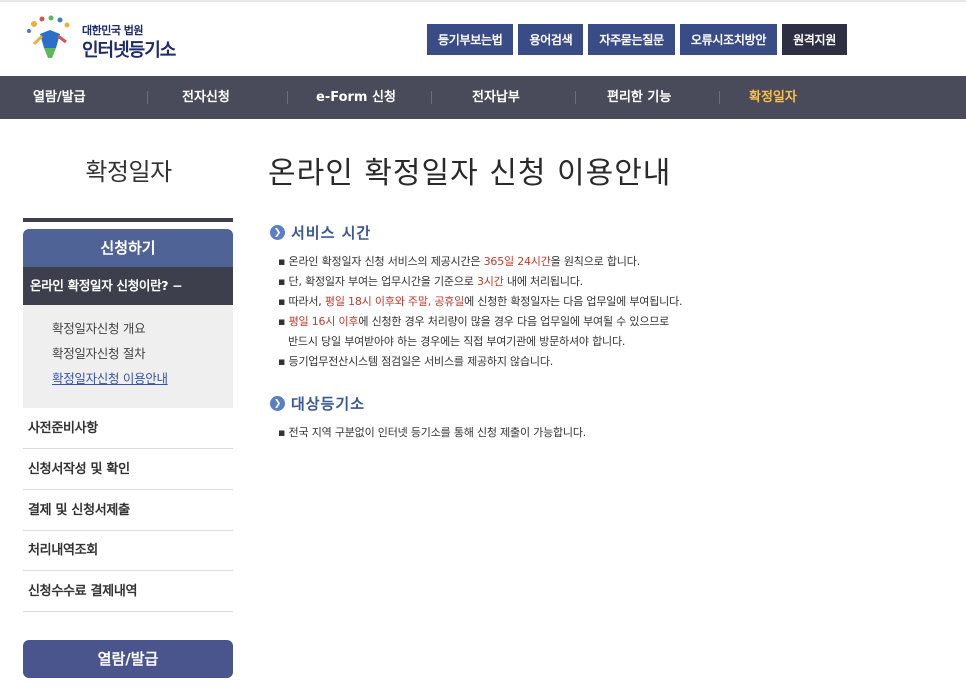 The height and width of the screenshot is (697, 966). Describe the element at coordinates (496, 97) in the screenshot. I see `nav-e-payment: 전자납부` at that location.